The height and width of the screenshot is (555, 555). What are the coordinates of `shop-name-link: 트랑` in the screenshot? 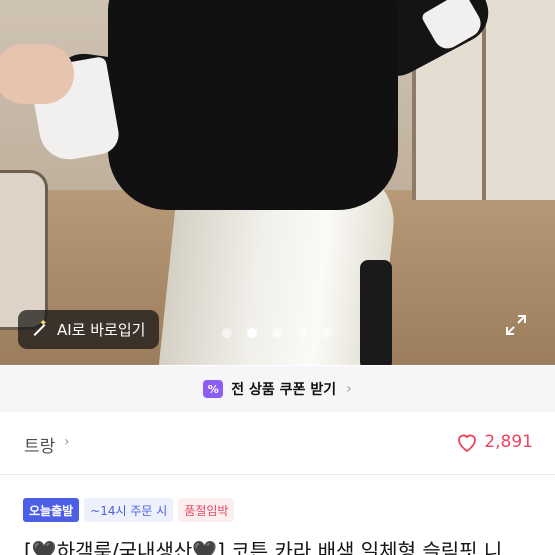 It's located at (39, 444).